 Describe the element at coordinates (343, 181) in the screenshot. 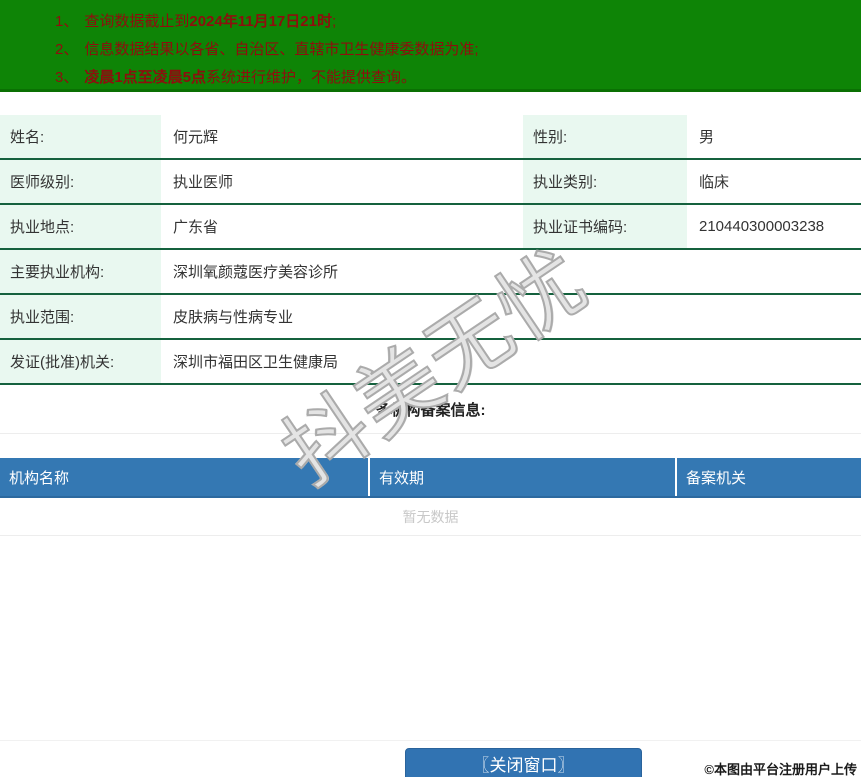

I see `field-value-doctor-level: 执业医师` at that location.